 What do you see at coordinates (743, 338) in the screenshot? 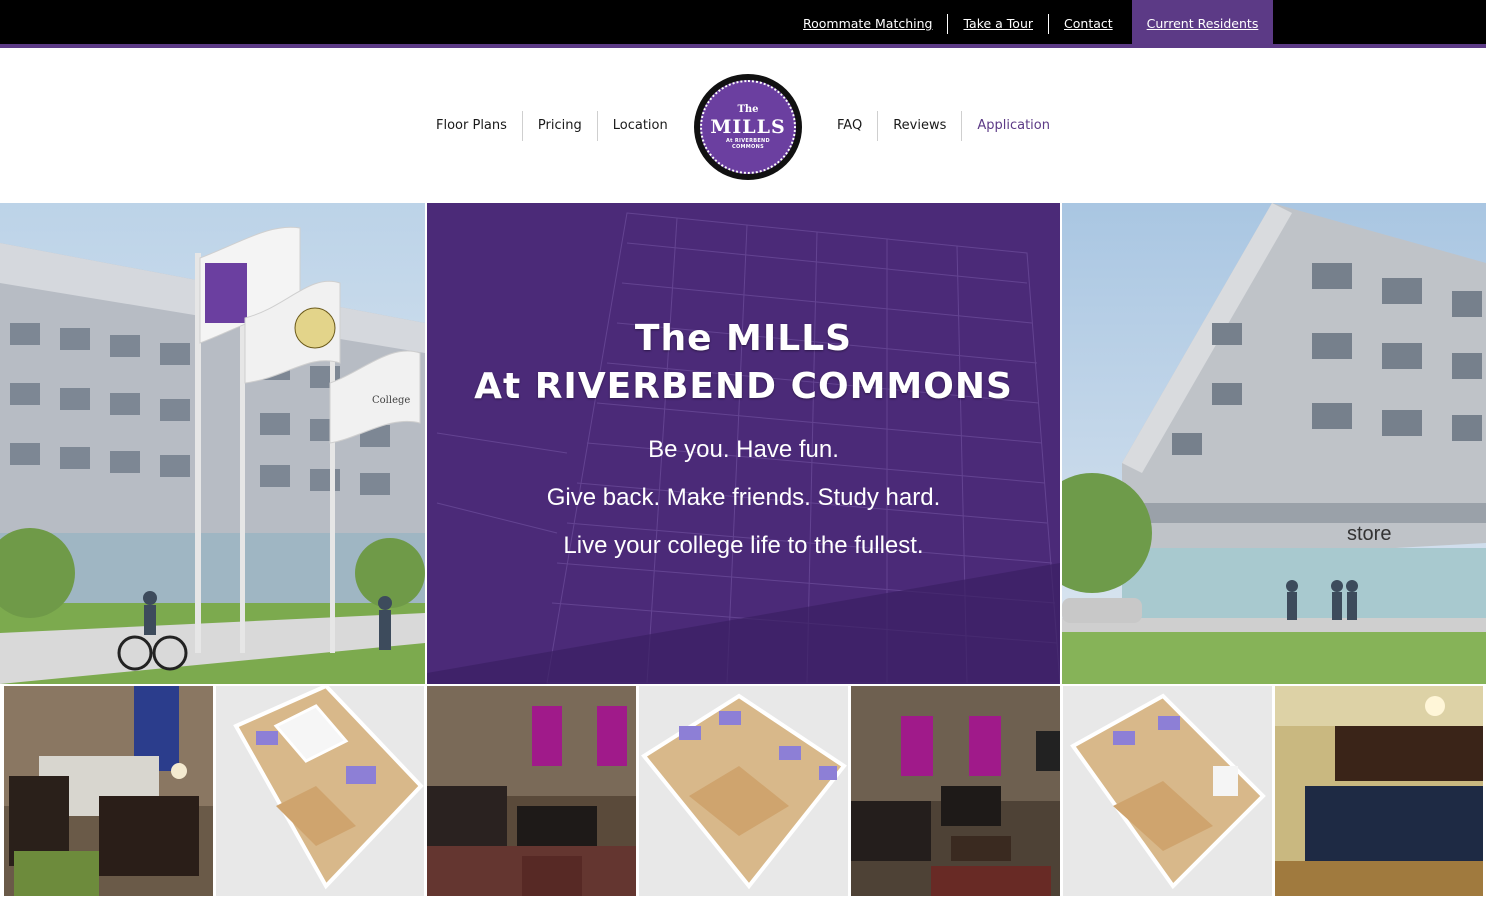
I see `hero-title-line1: The MILLS` at bounding box center [743, 338].